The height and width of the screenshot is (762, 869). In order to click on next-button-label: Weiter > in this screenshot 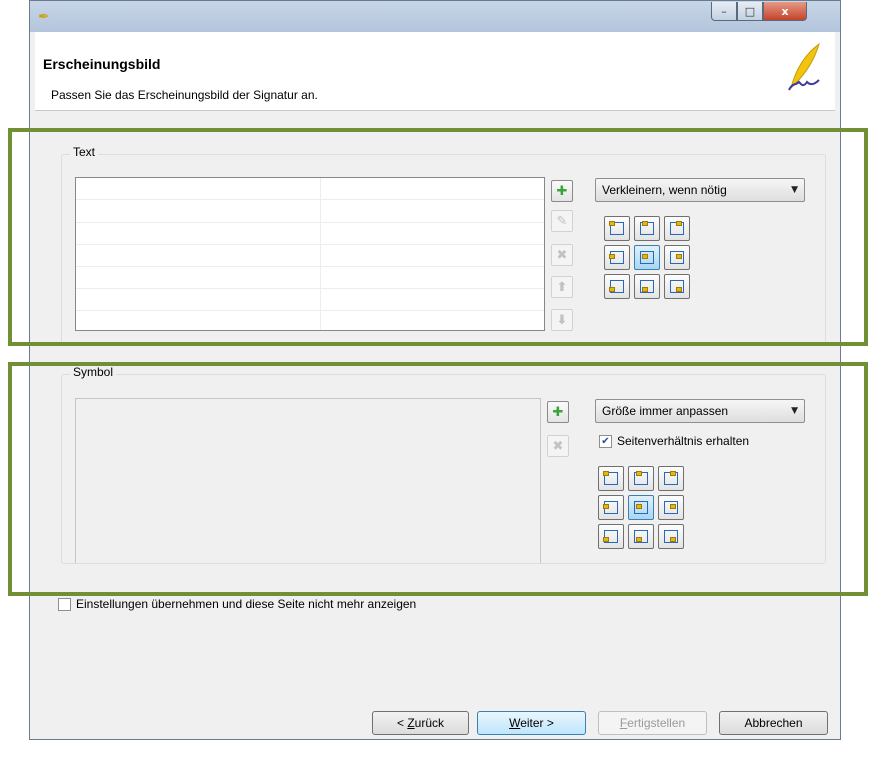, I will do `click(531, 723)`.